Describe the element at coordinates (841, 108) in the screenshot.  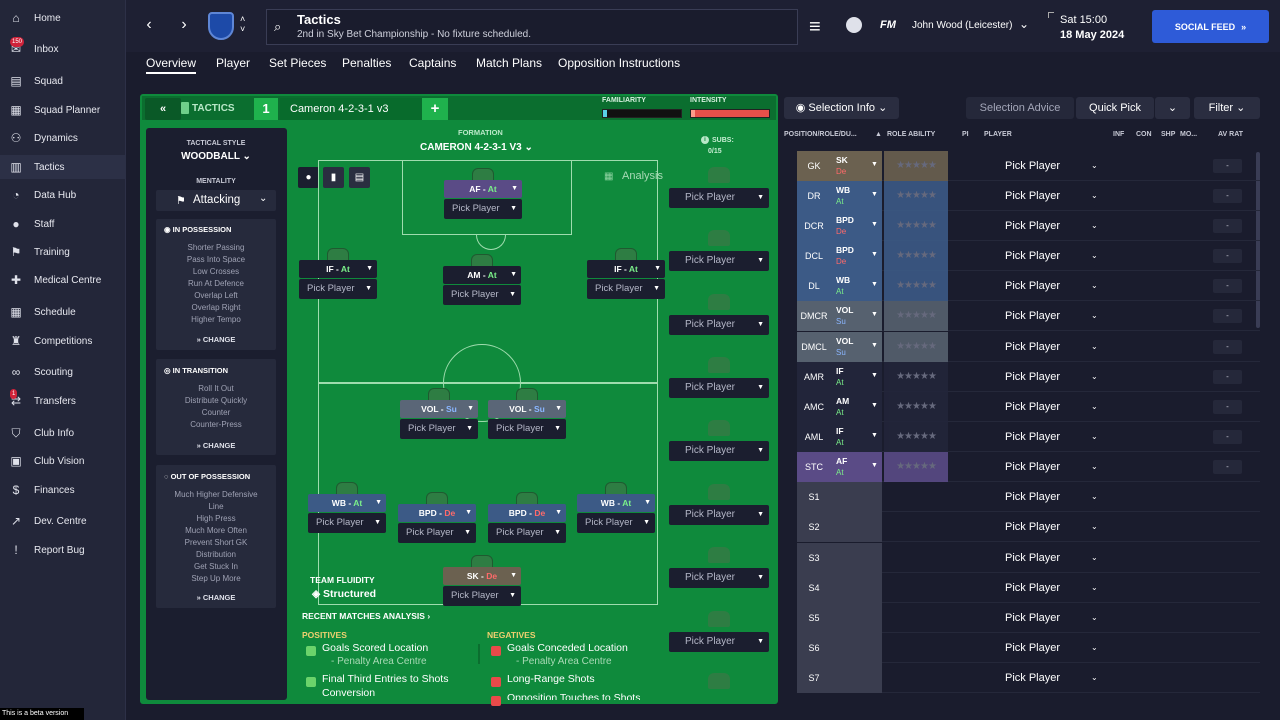
I see `selection-info-dropdown: ◉ Selection Info ⌄` at that location.